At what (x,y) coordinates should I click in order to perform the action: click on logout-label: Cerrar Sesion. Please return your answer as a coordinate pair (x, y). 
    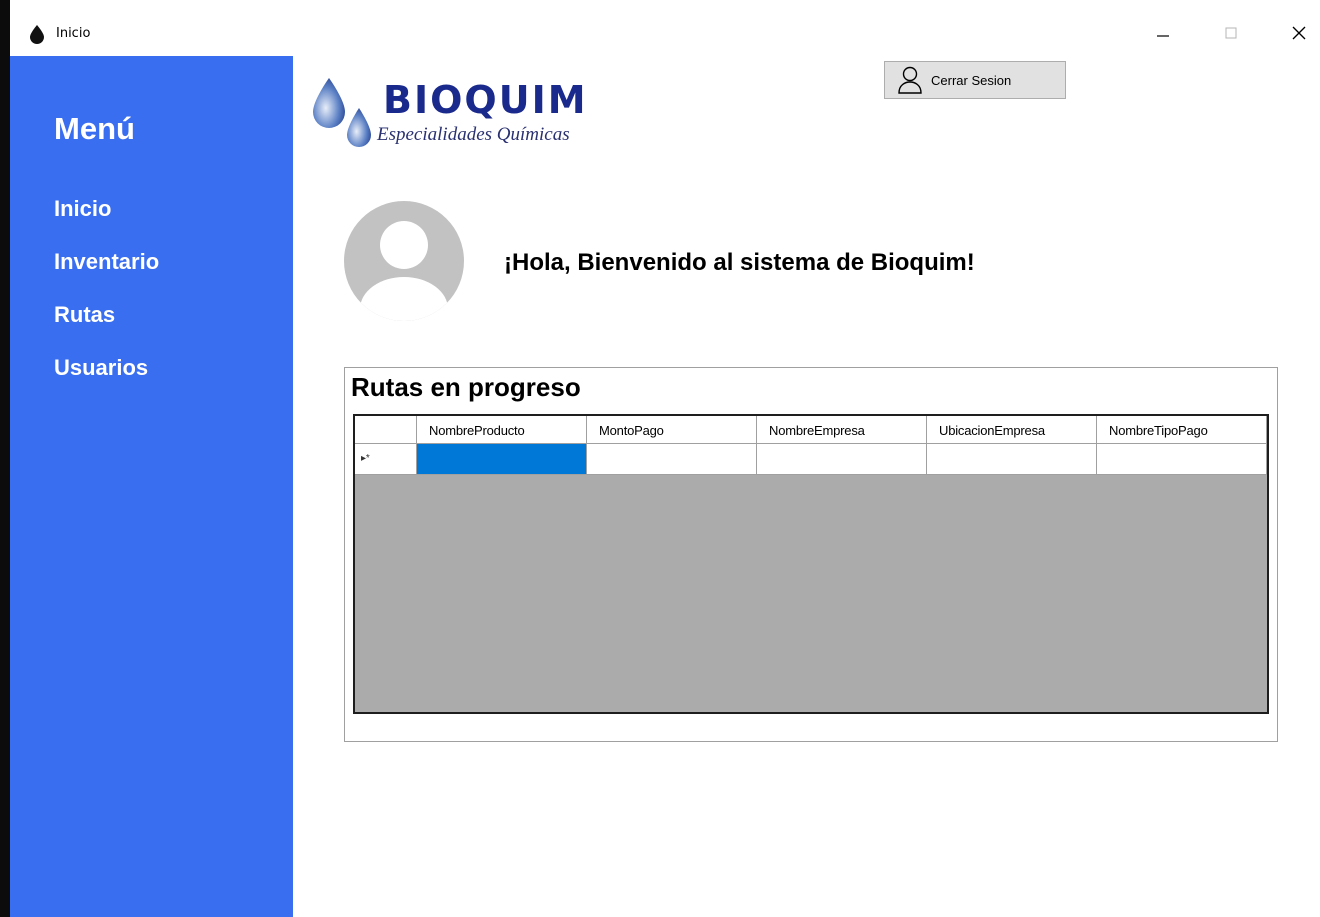
    Looking at the image, I should click on (971, 80).